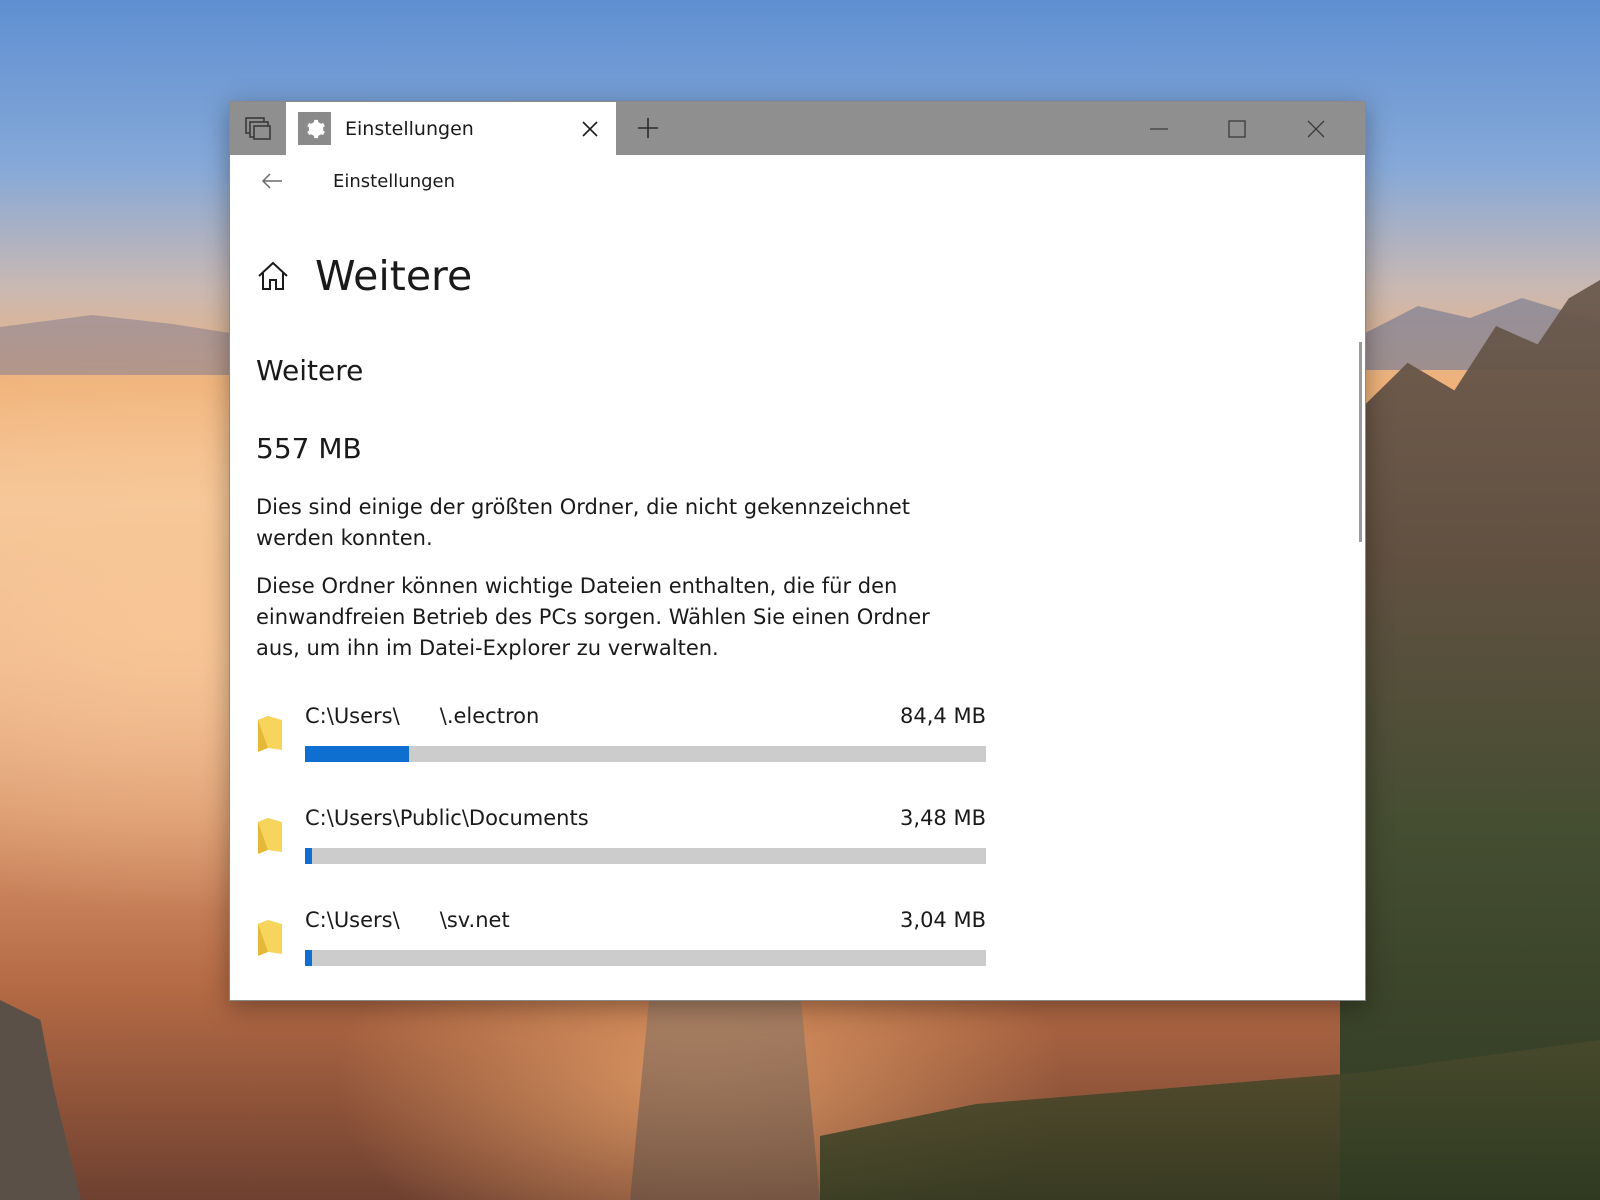 The image size is (1600, 1200). Describe the element at coordinates (407, 920) in the screenshot. I see `folder-path: C:\Users\ \sv.net` at that location.